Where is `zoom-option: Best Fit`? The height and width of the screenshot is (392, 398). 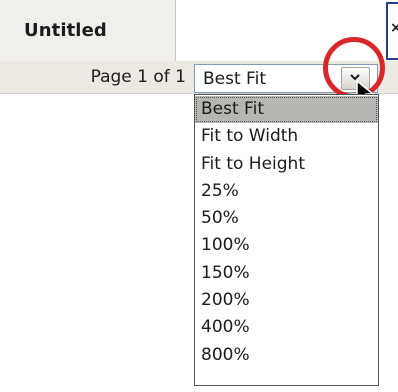 zoom-option: Best Fit is located at coordinates (286, 110).